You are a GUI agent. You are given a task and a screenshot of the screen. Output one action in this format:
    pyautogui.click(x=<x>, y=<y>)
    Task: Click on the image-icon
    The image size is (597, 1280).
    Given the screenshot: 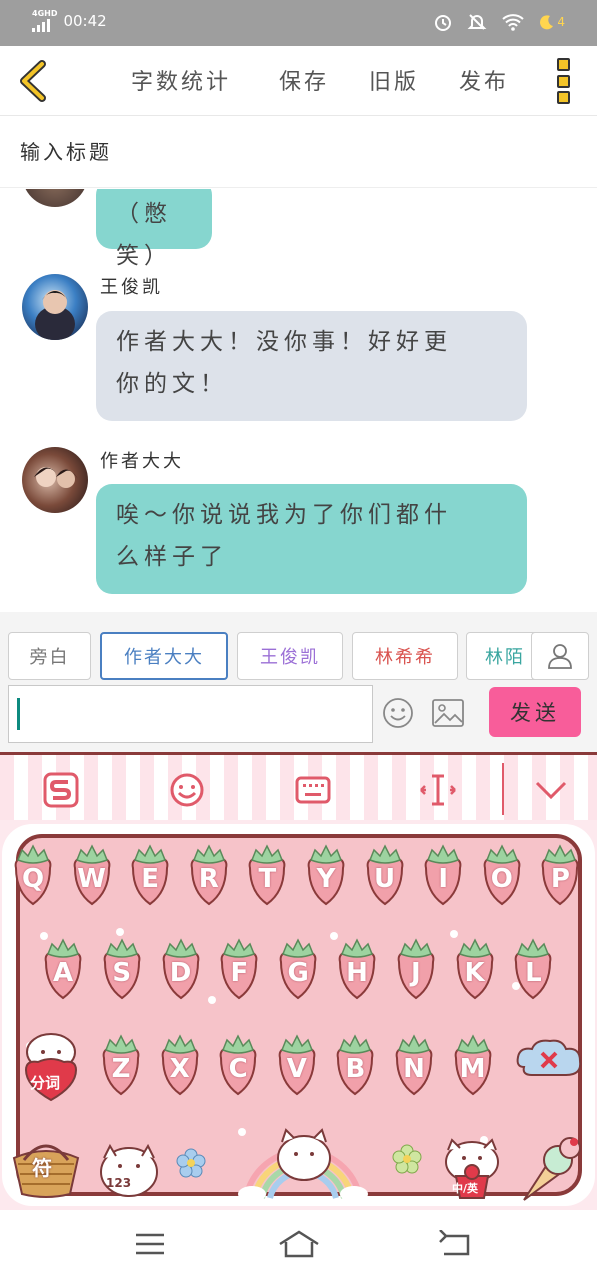 What is the action you would take?
    pyautogui.click(x=448, y=713)
    